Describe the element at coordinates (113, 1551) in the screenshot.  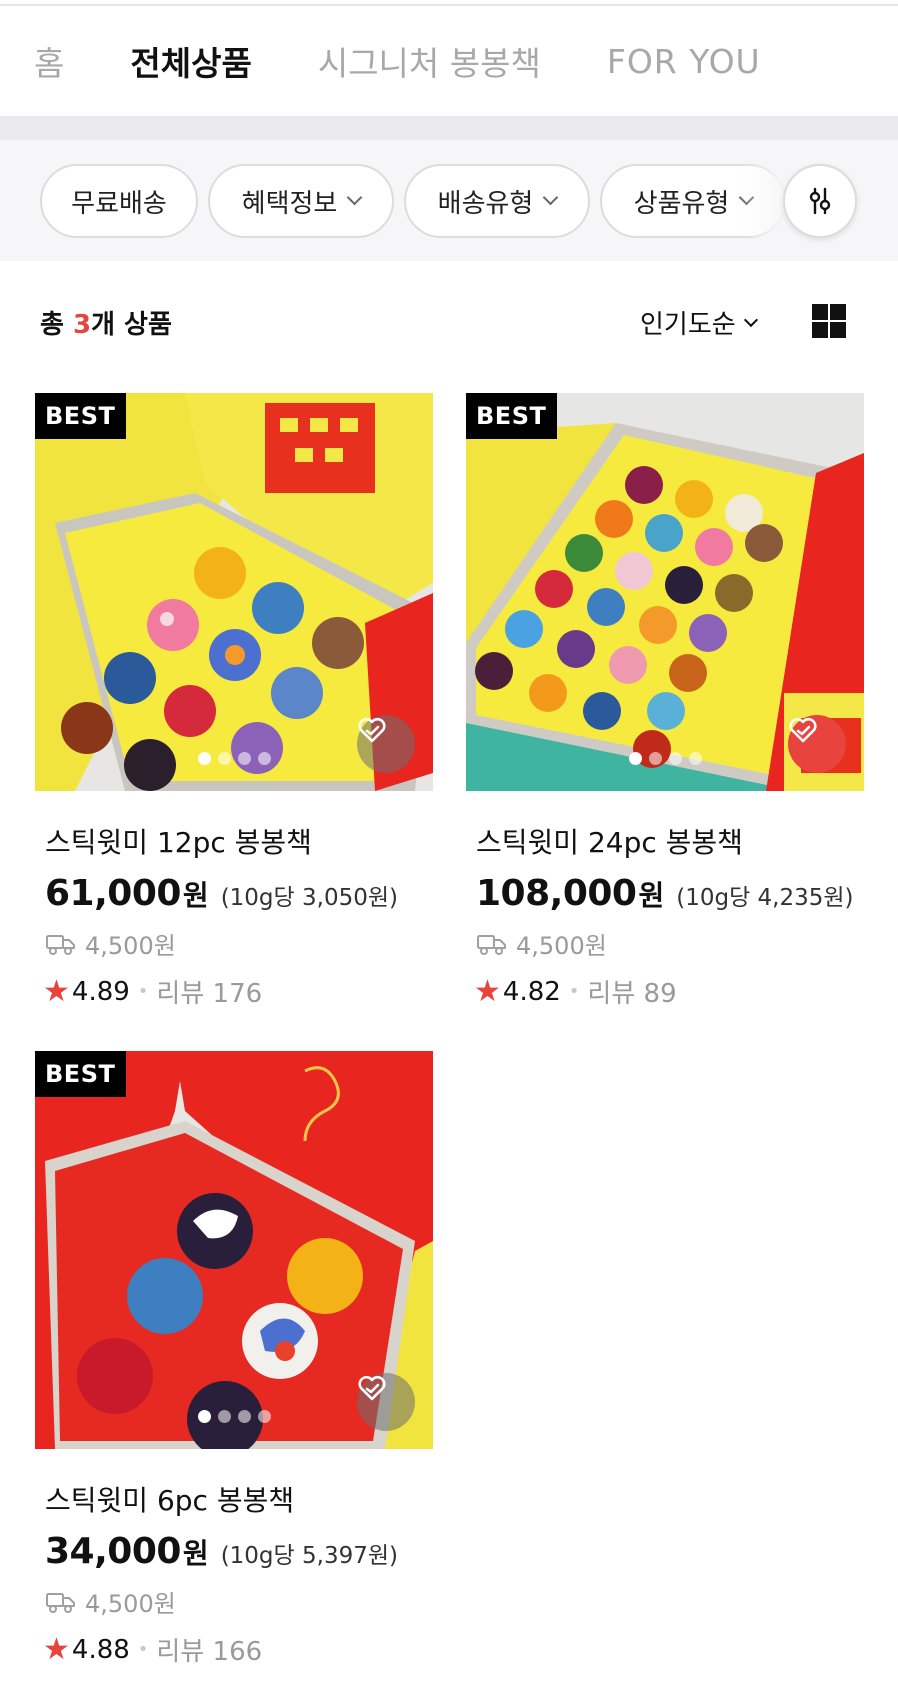
I see `price-value: 34,000` at that location.